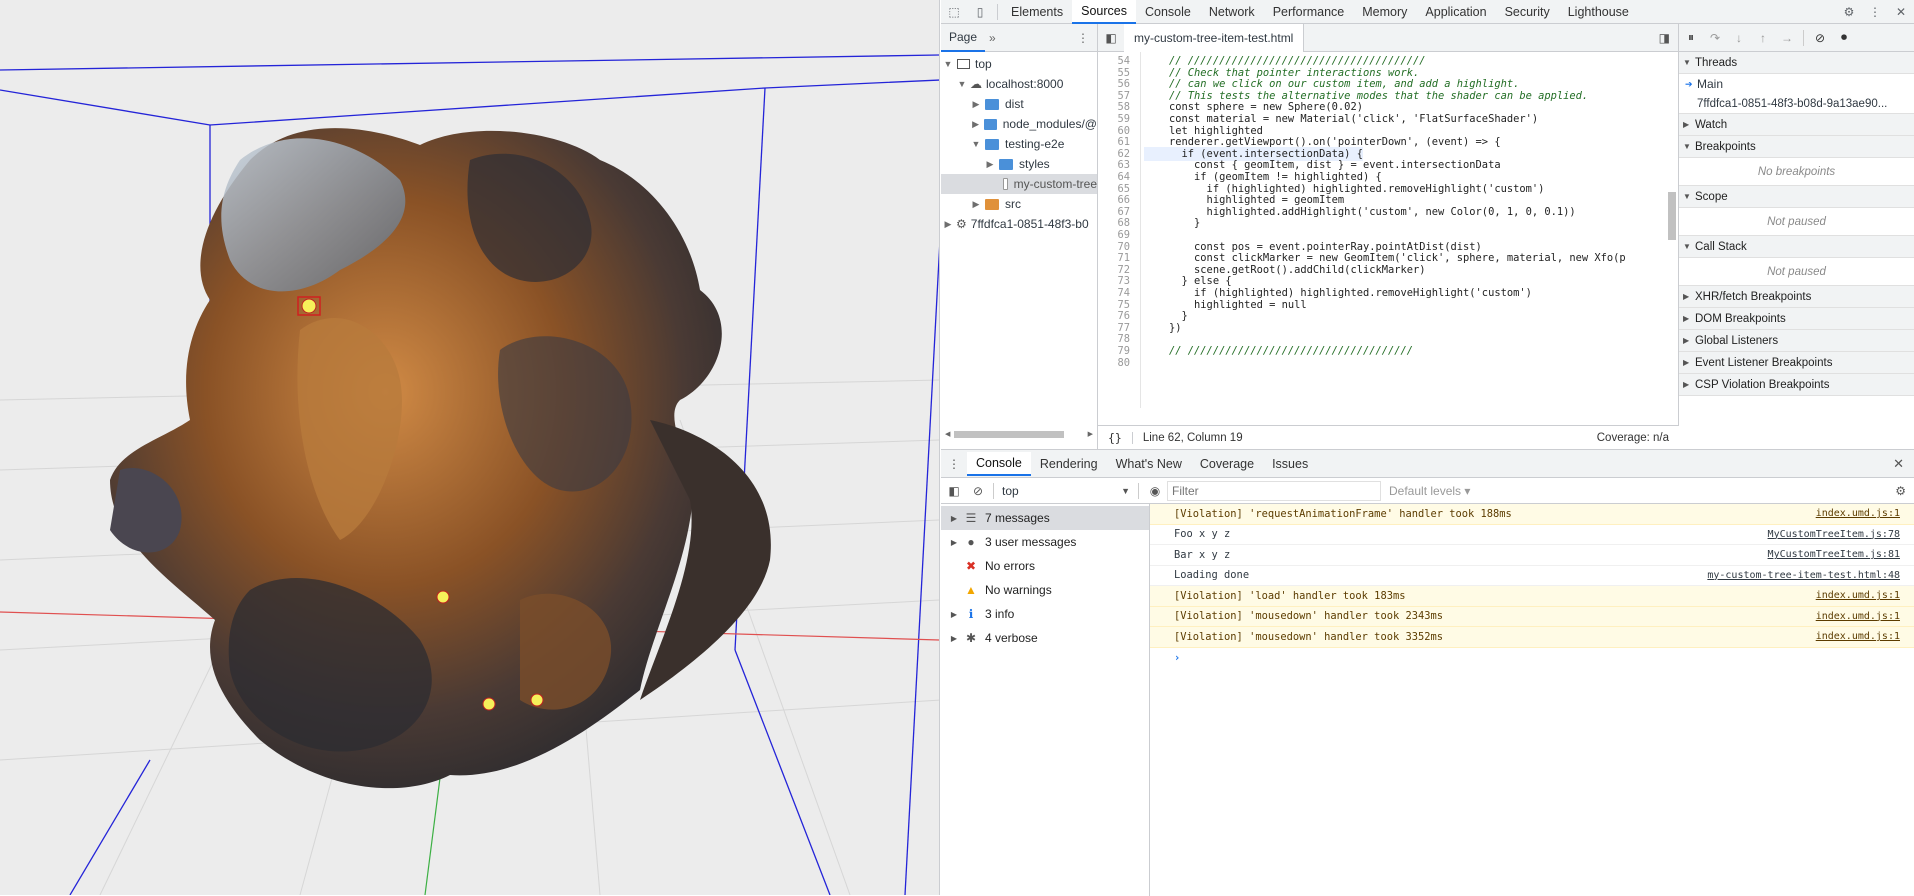 Image resolution: width=1914 pixels, height=896 pixels. I want to click on section-scope: ▼ Scope, so click(1796, 197).